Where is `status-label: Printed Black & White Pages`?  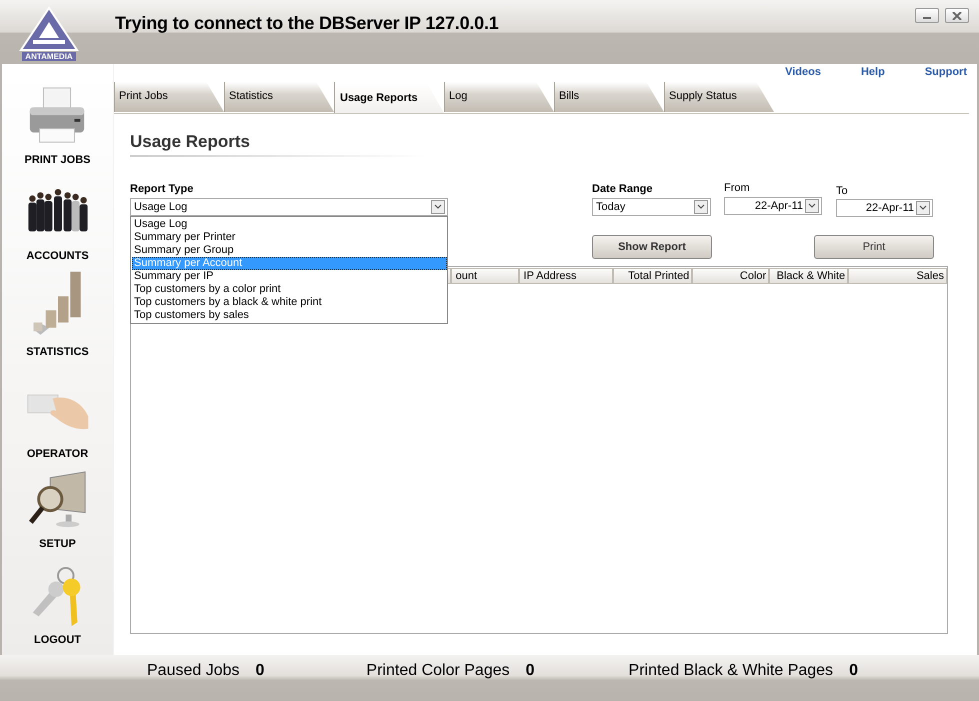
status-label: Printed Black & White Pages is located at coordinates (731, 671).